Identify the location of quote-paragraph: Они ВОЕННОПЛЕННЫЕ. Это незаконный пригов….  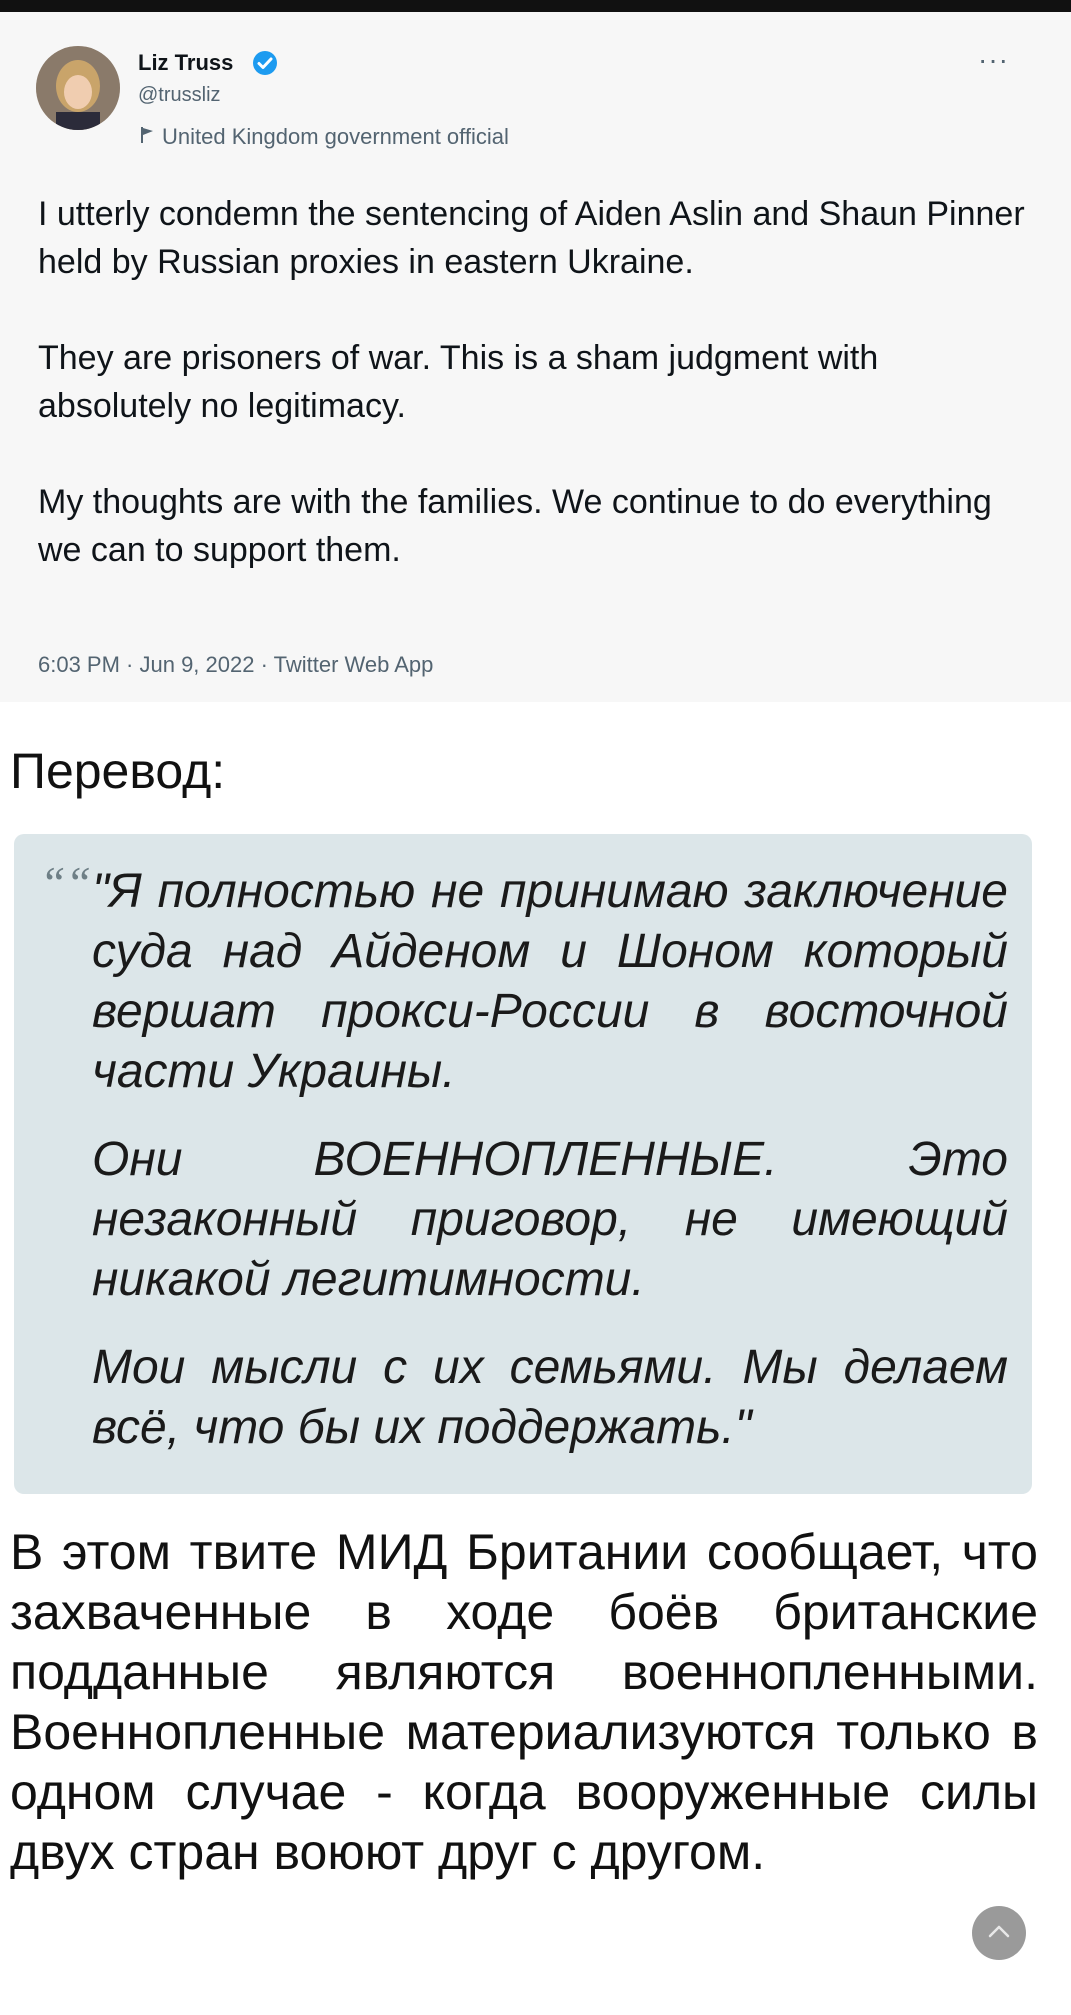
(550, 1219).